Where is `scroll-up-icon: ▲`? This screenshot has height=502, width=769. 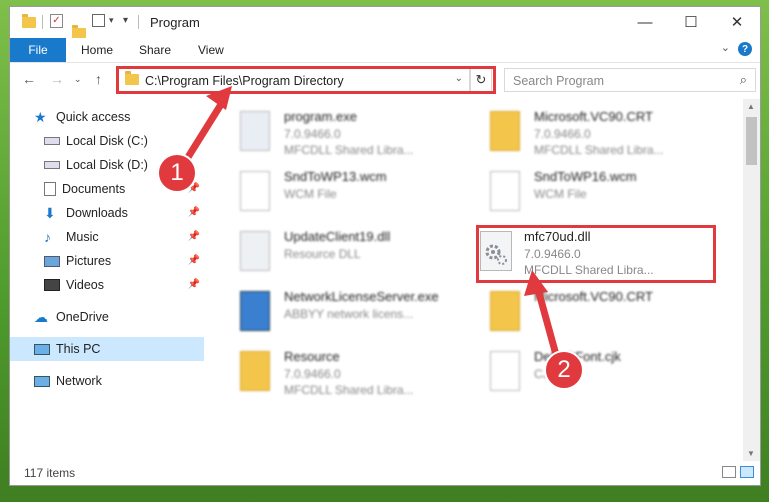
scroll-up-icon: ▲ is located at coordinates (751, 106).